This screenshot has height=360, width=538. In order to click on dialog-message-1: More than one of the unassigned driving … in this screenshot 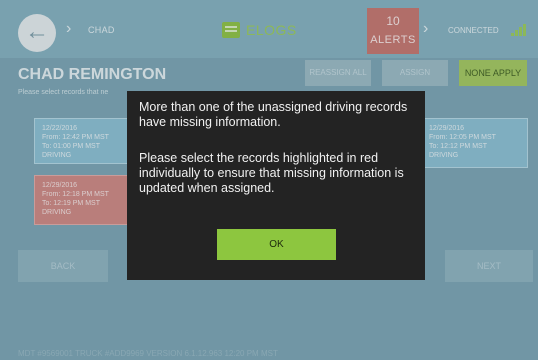, I will do `click(273, 114)`.